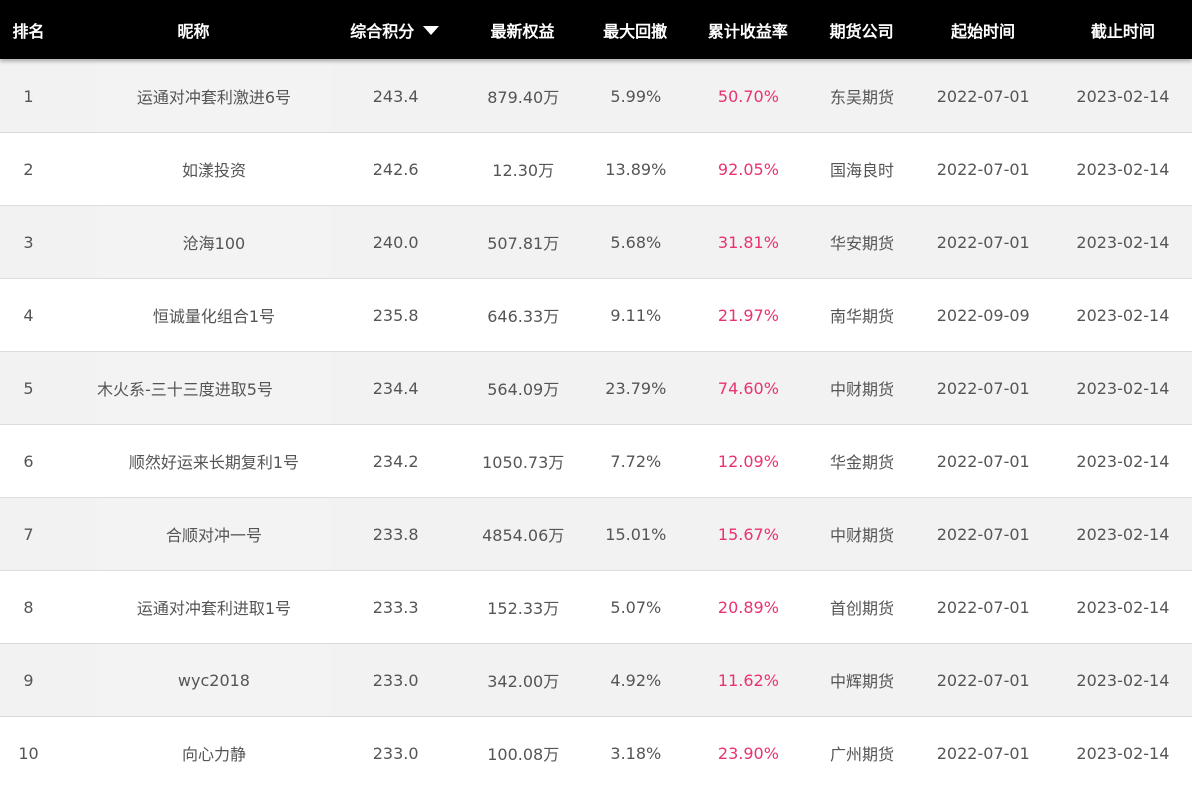 The width and height of the screenshot is (1192, 787). What do you see at coordinates (523, 608) in the screenshot?
I see `cell-equity: 152.33万` at bounding box center [523, 608].